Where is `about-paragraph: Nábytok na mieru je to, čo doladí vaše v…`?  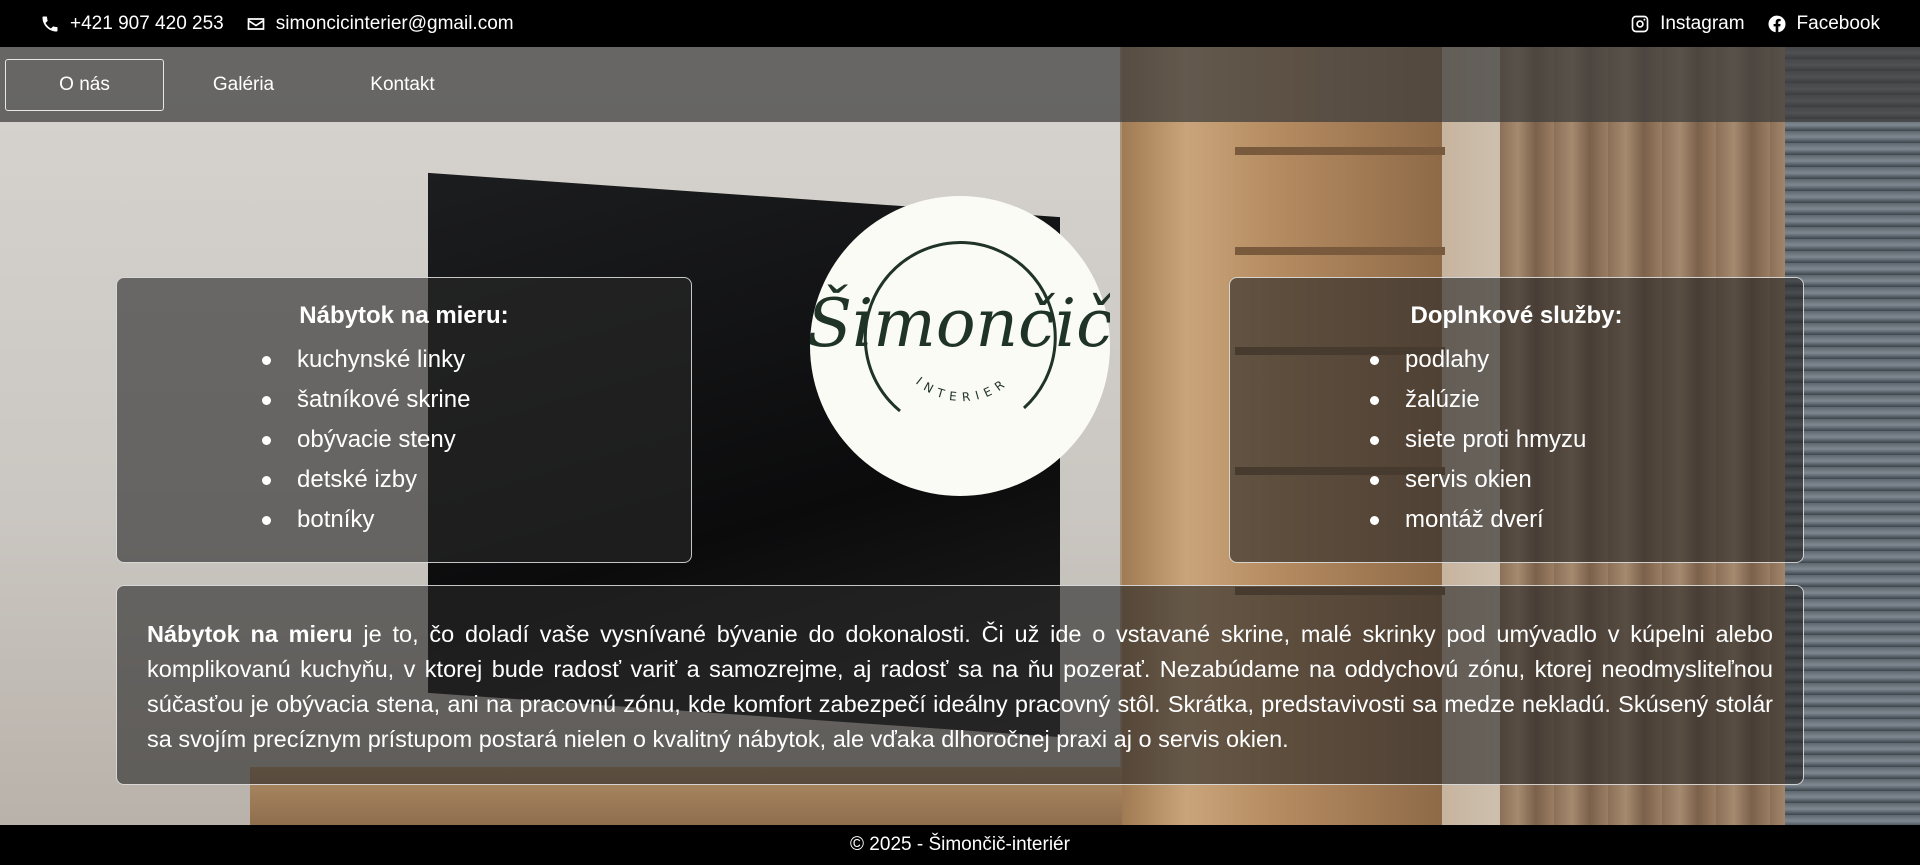 about-paragraph: Nábytok na mieru je to, čo doladí vaše v… is located at coordinates (960, 687).